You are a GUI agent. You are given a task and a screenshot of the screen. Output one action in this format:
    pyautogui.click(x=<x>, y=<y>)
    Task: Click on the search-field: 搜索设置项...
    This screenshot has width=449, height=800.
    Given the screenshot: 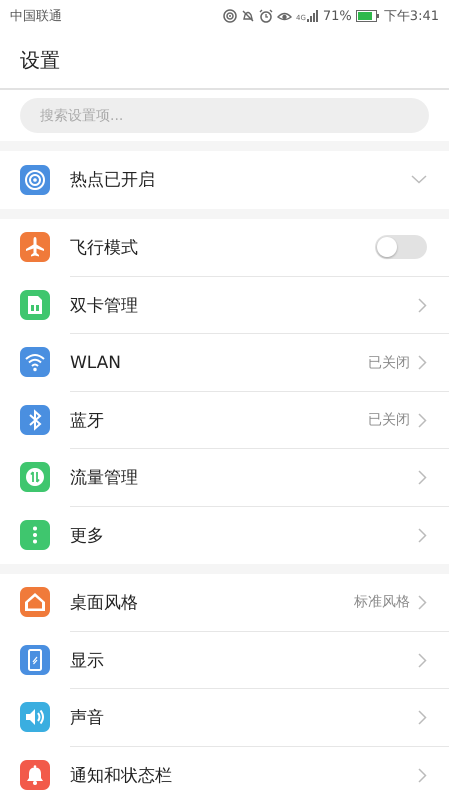 What is the action you would take?
    pyautogui.click(x=224, y=115)
    